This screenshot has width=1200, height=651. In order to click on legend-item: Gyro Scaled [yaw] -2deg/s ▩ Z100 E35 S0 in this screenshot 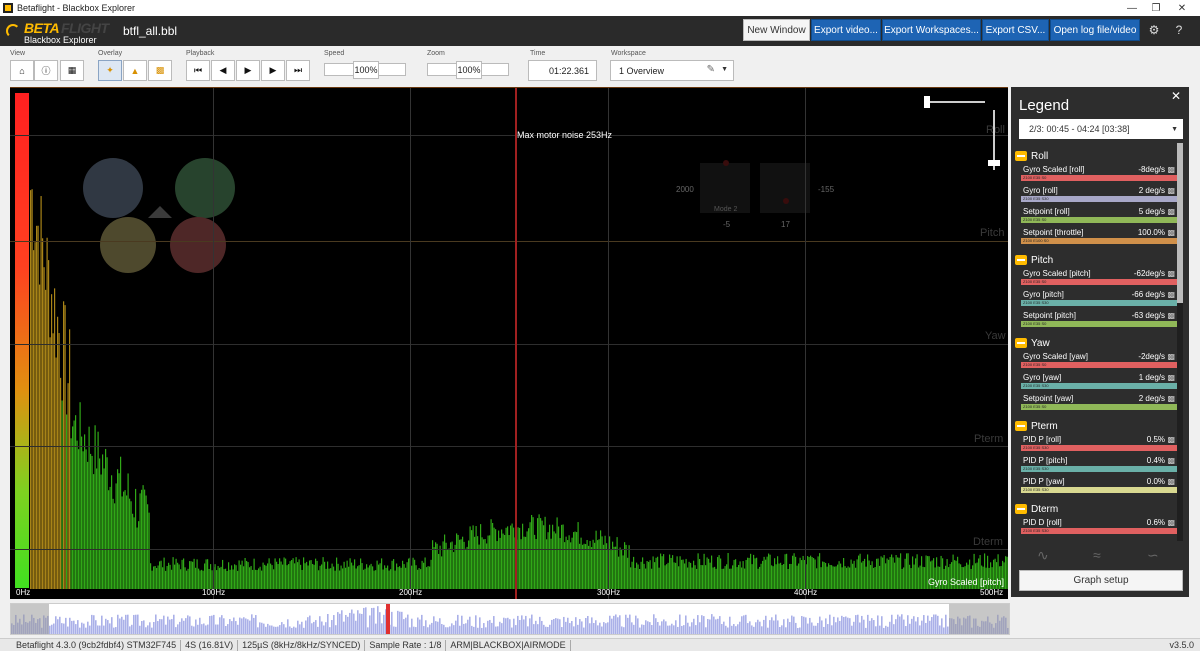, I will do `click(1098, 360)`.